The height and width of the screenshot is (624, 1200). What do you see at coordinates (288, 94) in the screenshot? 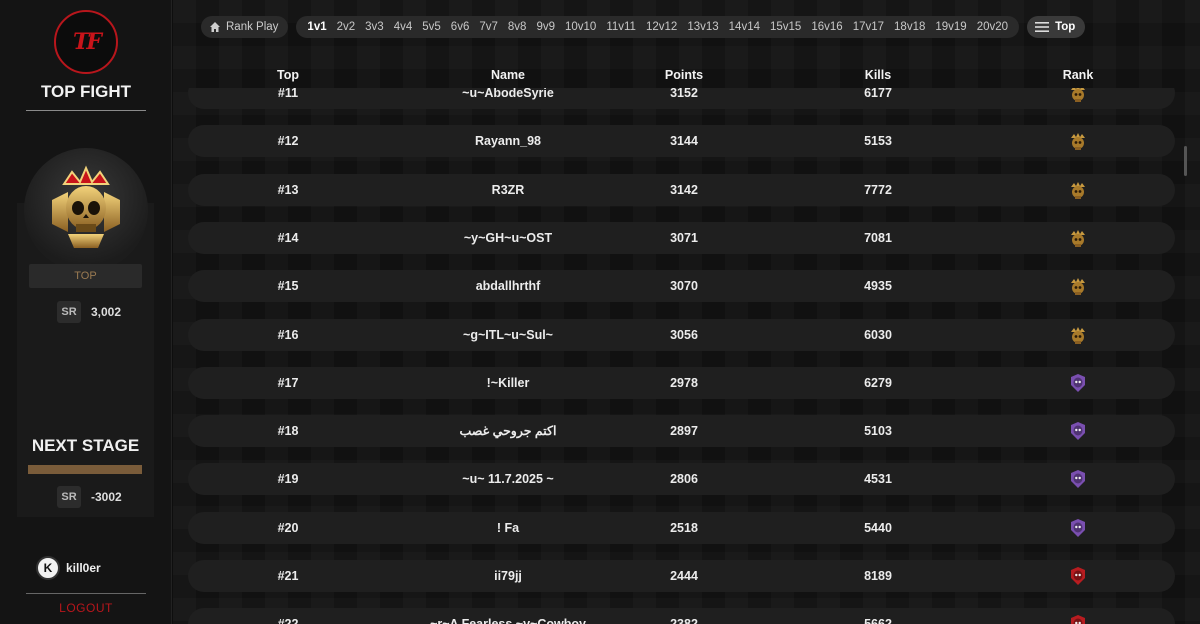
I see `row-top: #11` at bounding box center [288, 94].